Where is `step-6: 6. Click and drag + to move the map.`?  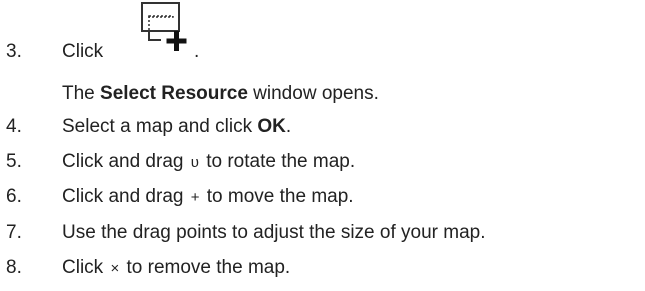 step-6: 6. Click and drag + to move the map. is located at coordinates (322, 197).